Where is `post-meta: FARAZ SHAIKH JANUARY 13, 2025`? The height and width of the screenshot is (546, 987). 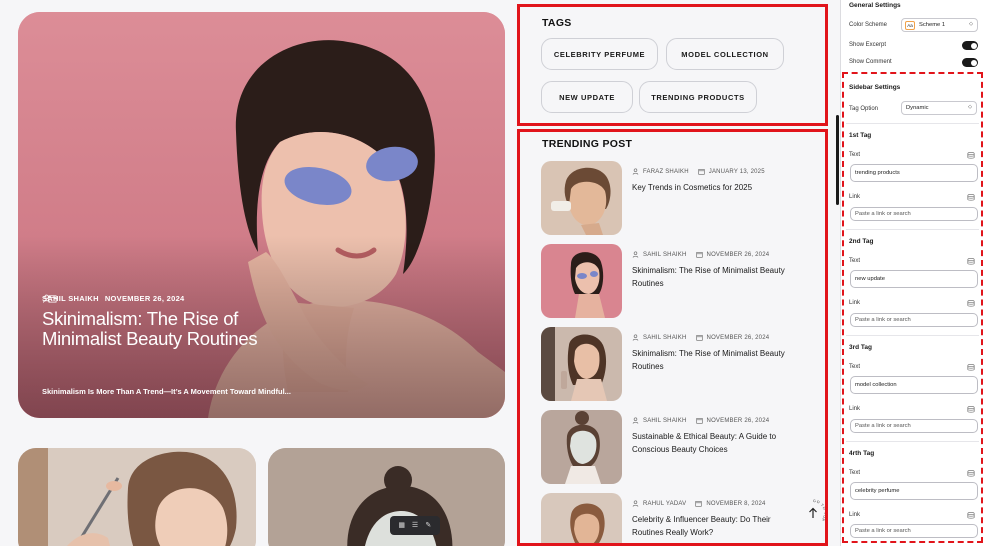
post-meta: FARAZ SHAIKH JANUARY 13, 2025 is located at coordinates (698, 171).